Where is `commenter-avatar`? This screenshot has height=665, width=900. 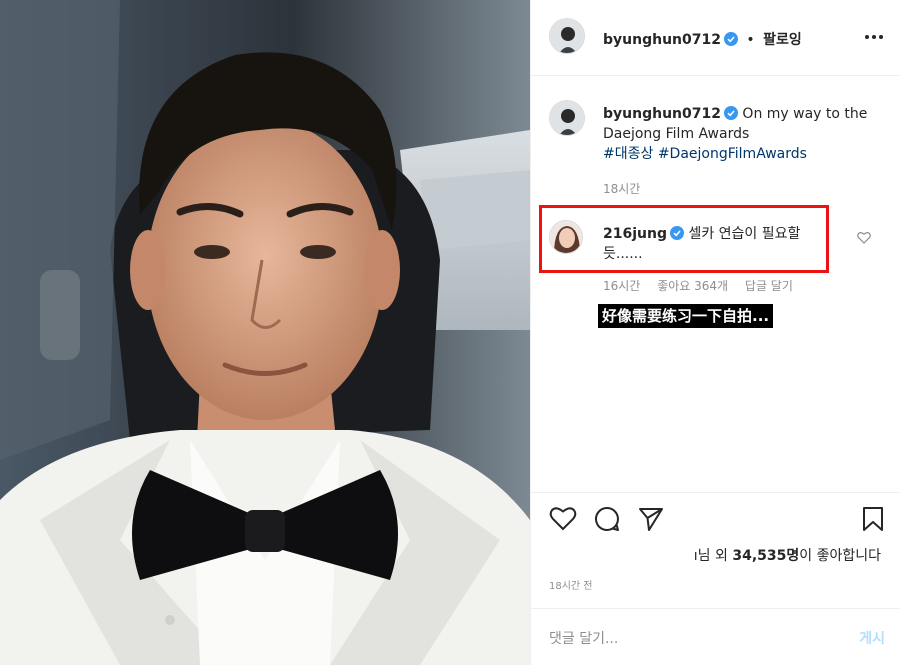 commenter-avatar is located at coordinates (566, 237).